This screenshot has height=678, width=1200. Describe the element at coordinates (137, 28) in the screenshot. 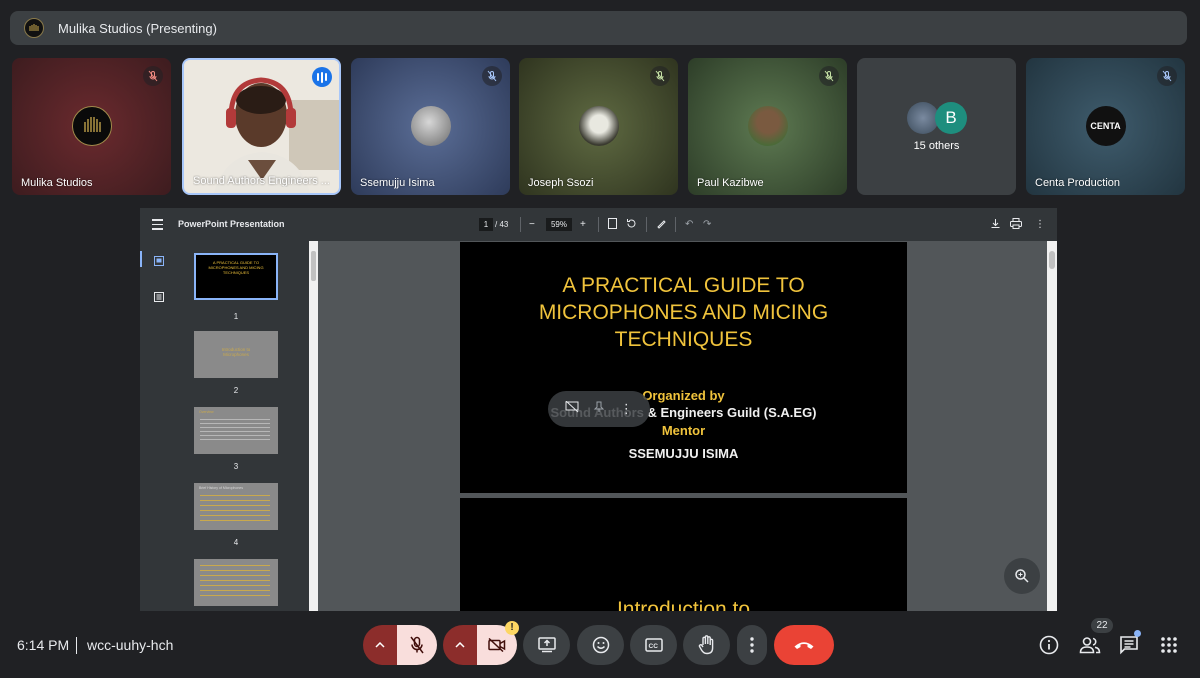

I see `presenting-title: Mulika Studios (Presenting)` at that location.